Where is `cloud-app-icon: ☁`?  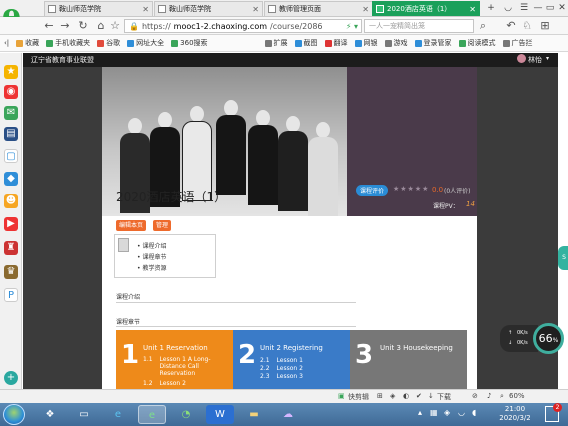 cloud-app-icon: ☁ is located at coordinates (288, 414).